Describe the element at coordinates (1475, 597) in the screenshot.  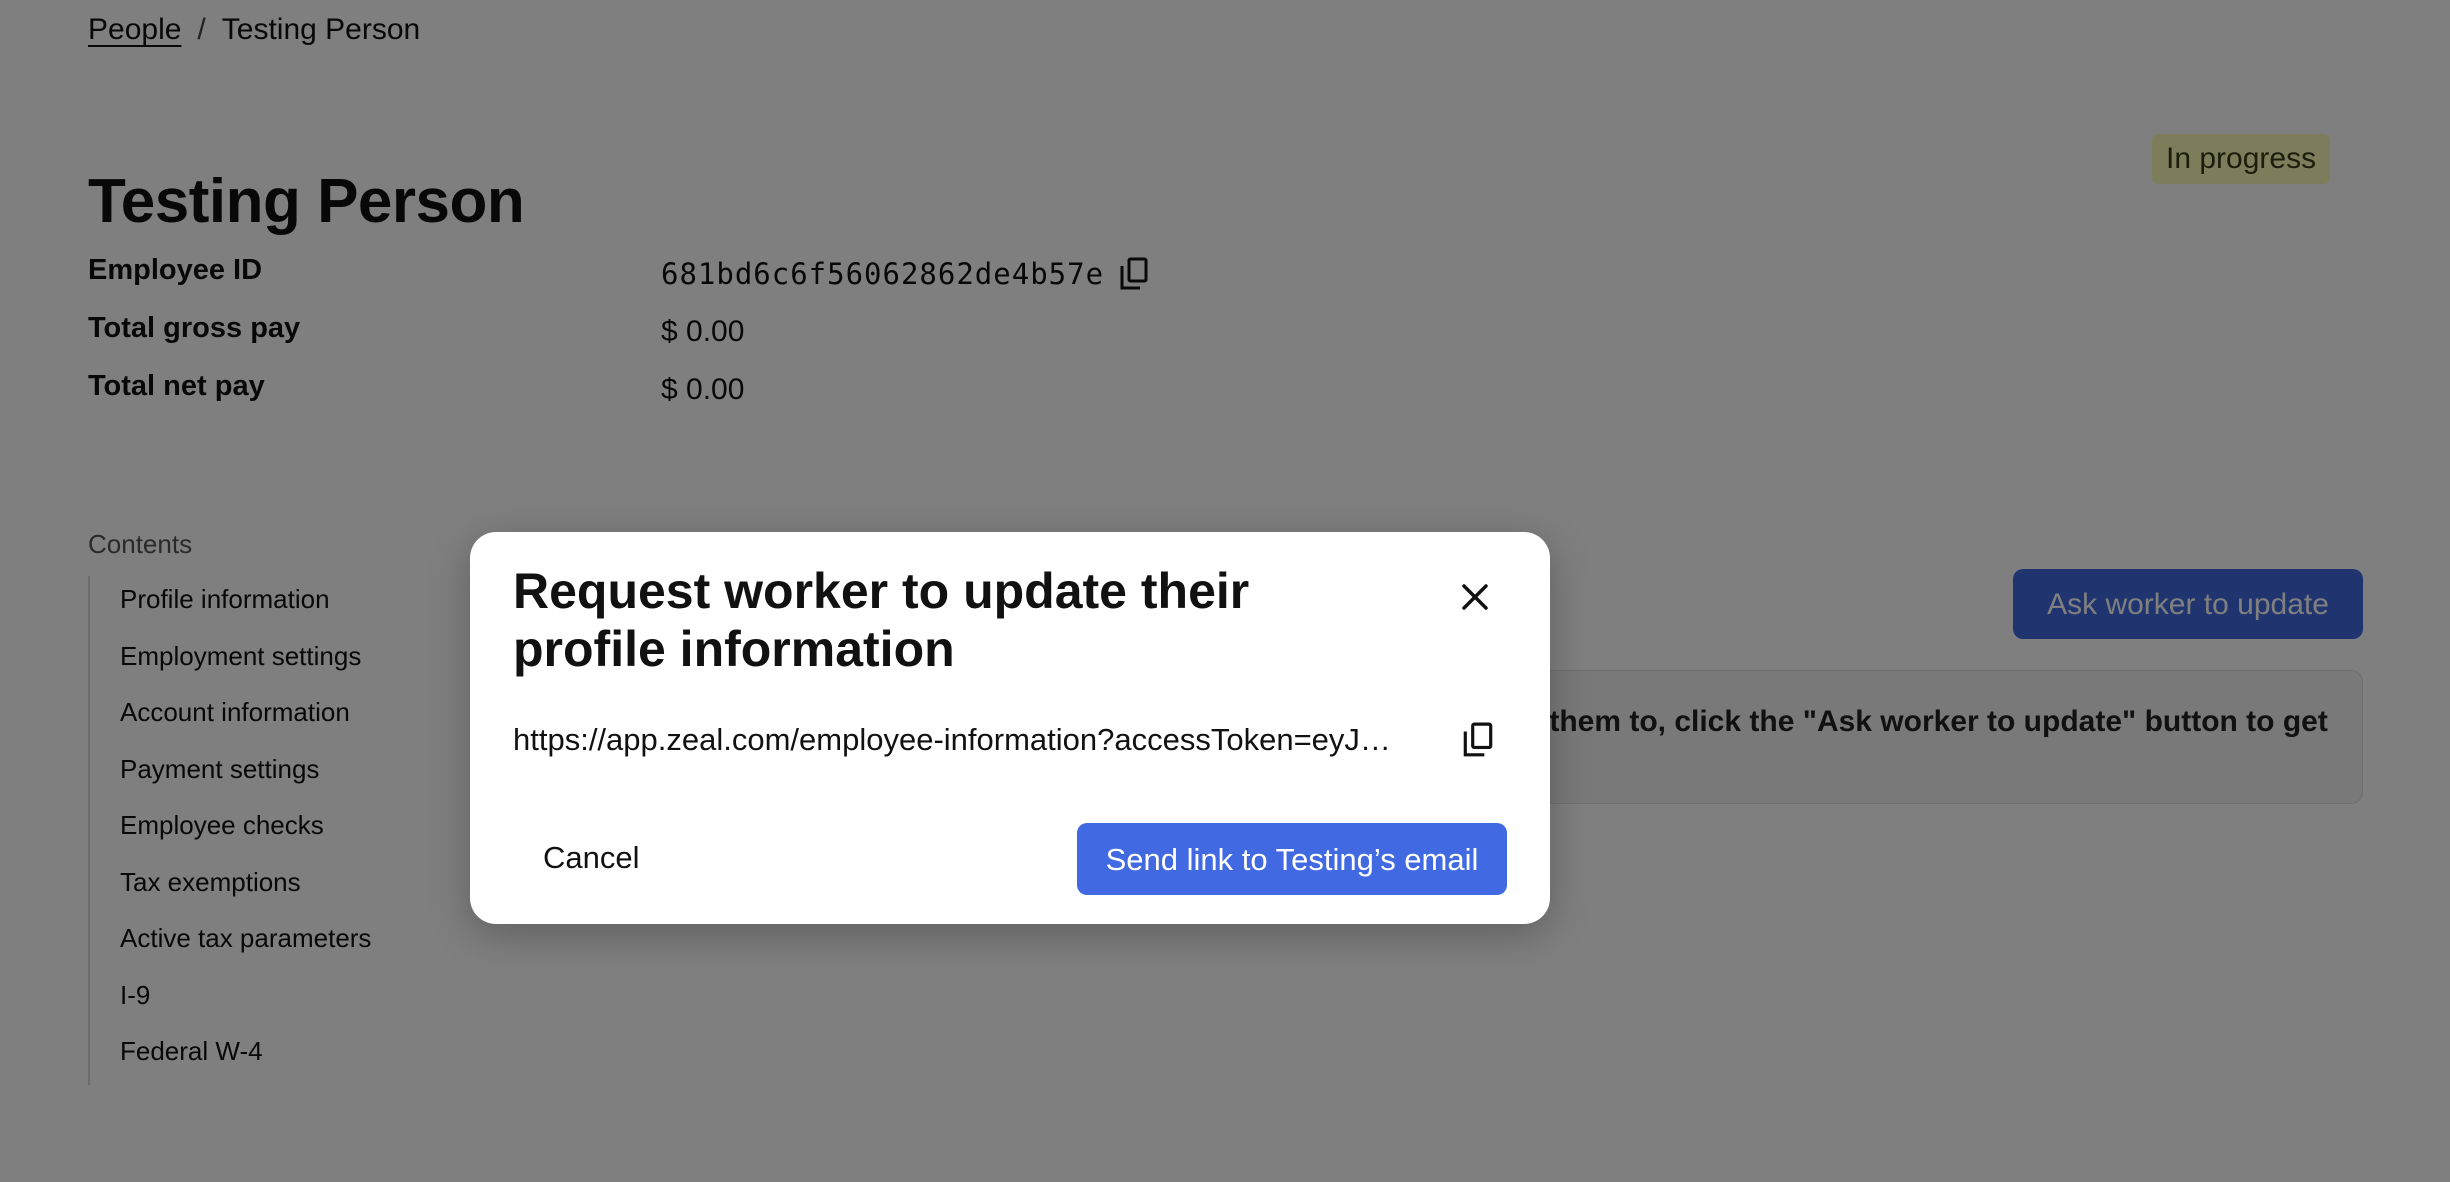
I see `close-icon` at that location.